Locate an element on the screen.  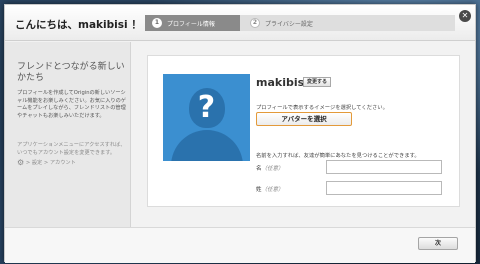
dialog-header: こんにちは、makibisi ！ 1 プロフィール情報 2 プライバシー設定 ✕ is located at coordinates (240, 23).